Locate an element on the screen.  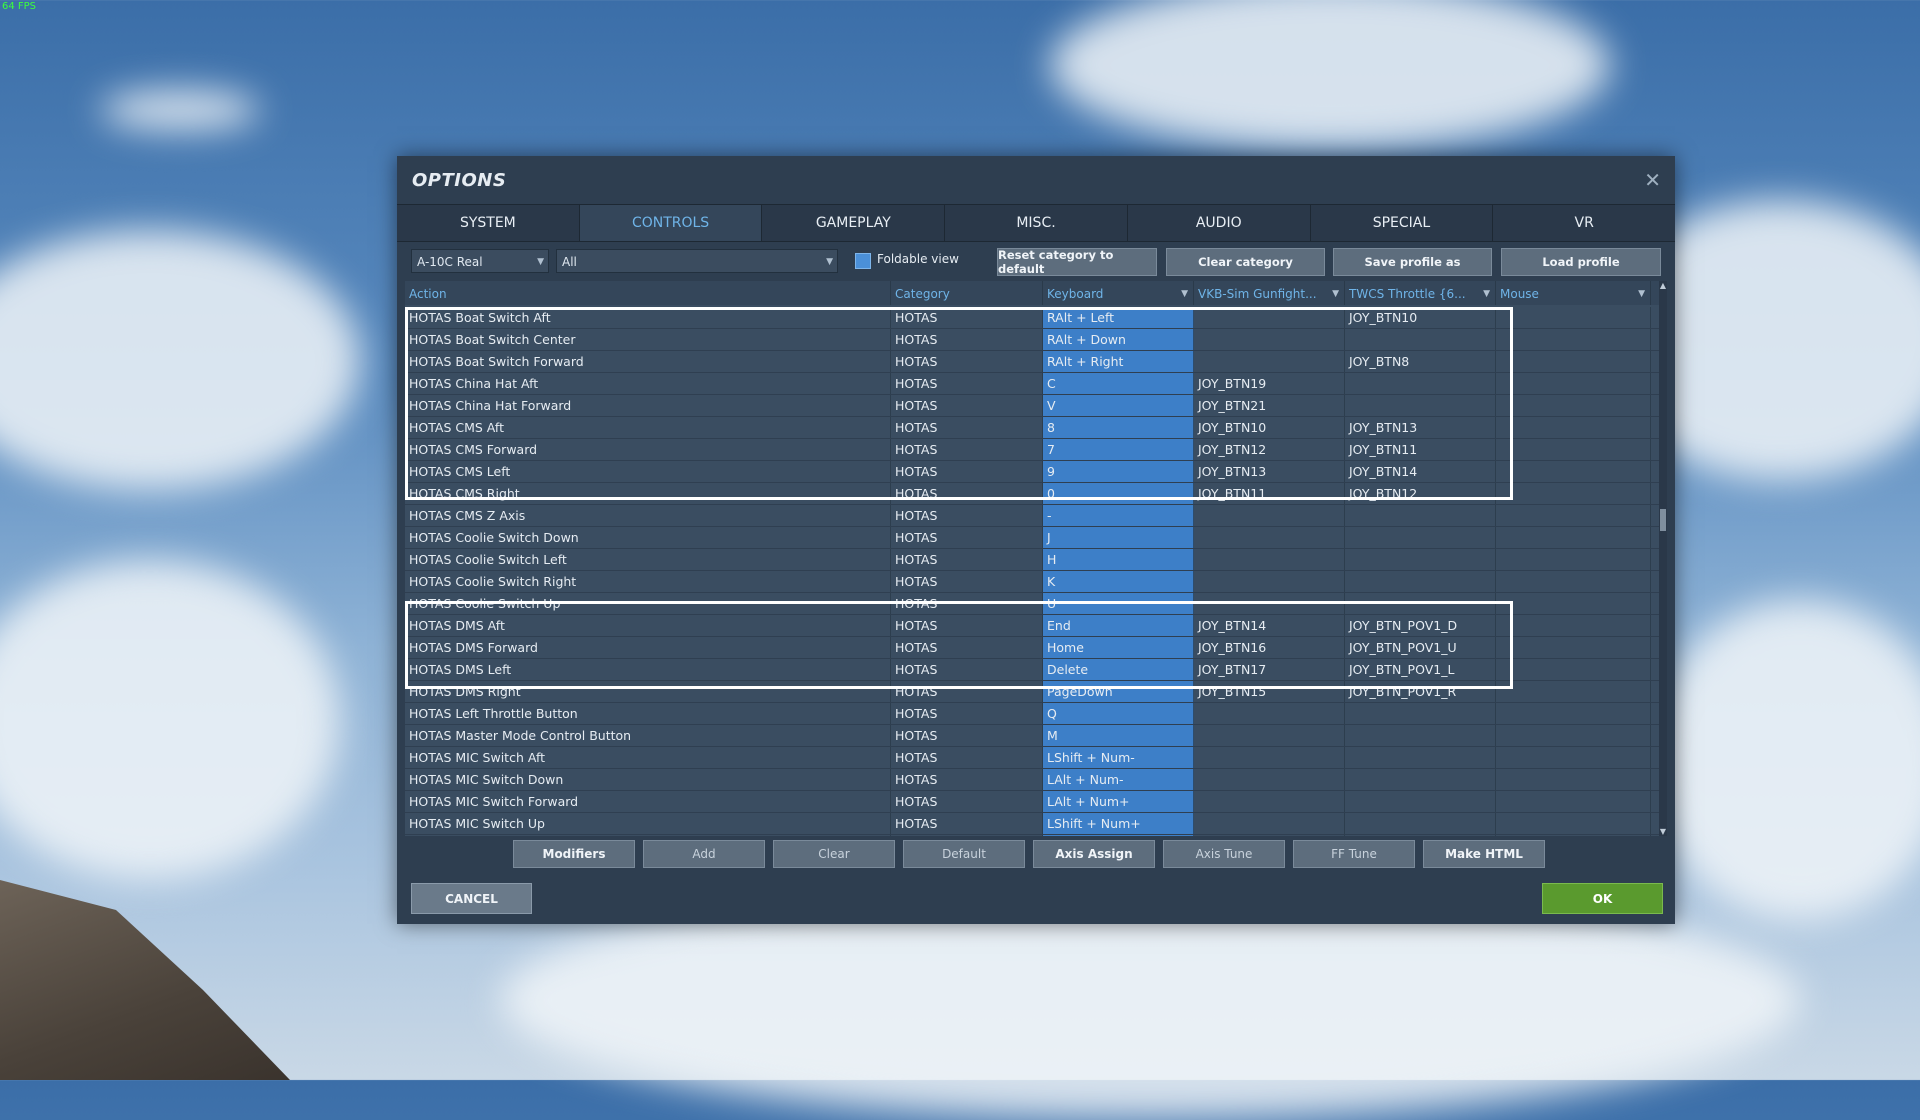
cell-keyboard: PageDown is located at coordinates (1118, 691).